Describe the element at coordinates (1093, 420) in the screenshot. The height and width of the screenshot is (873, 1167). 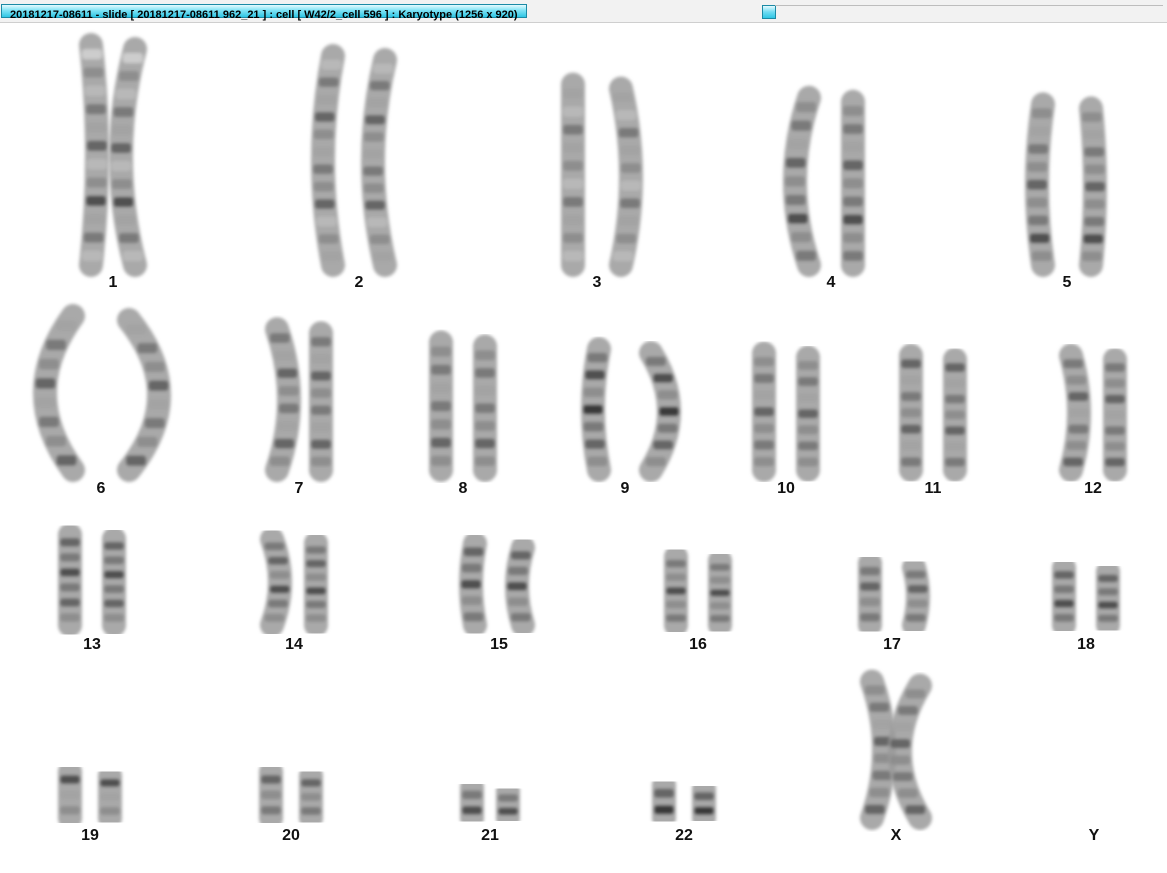
I see `chromosome-pair-12: 12` at that location.